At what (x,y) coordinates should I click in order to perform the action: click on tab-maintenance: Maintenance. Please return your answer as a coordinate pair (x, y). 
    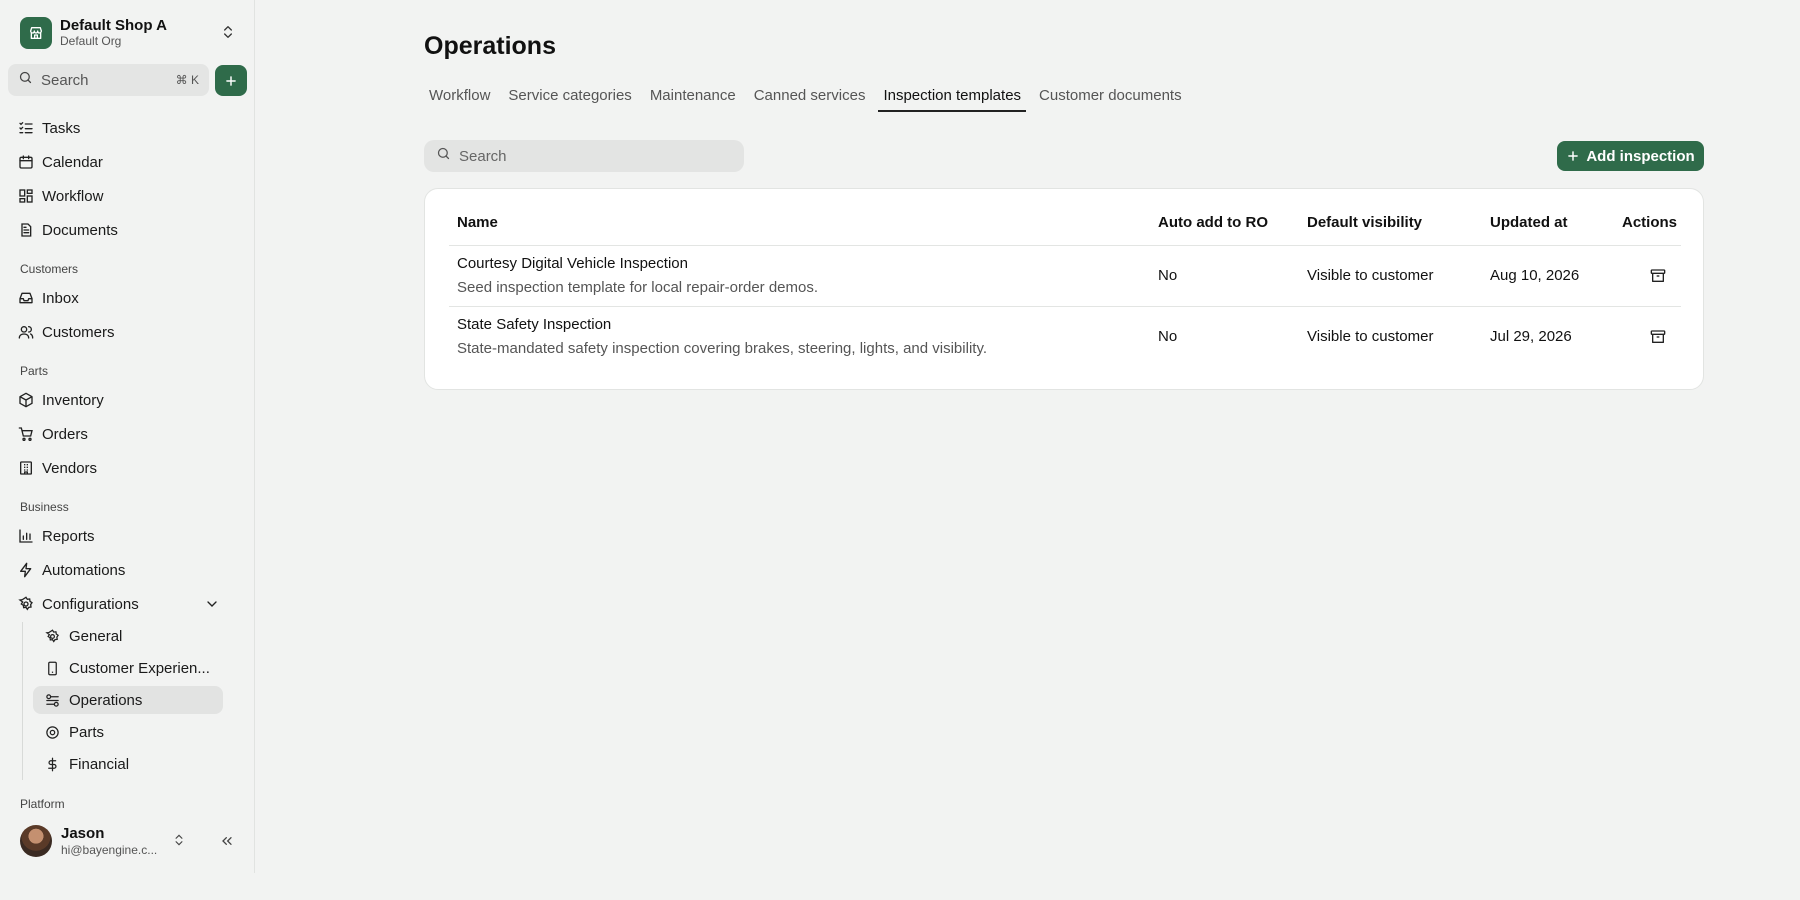
    Looking at the image, I should click on (693, 98).